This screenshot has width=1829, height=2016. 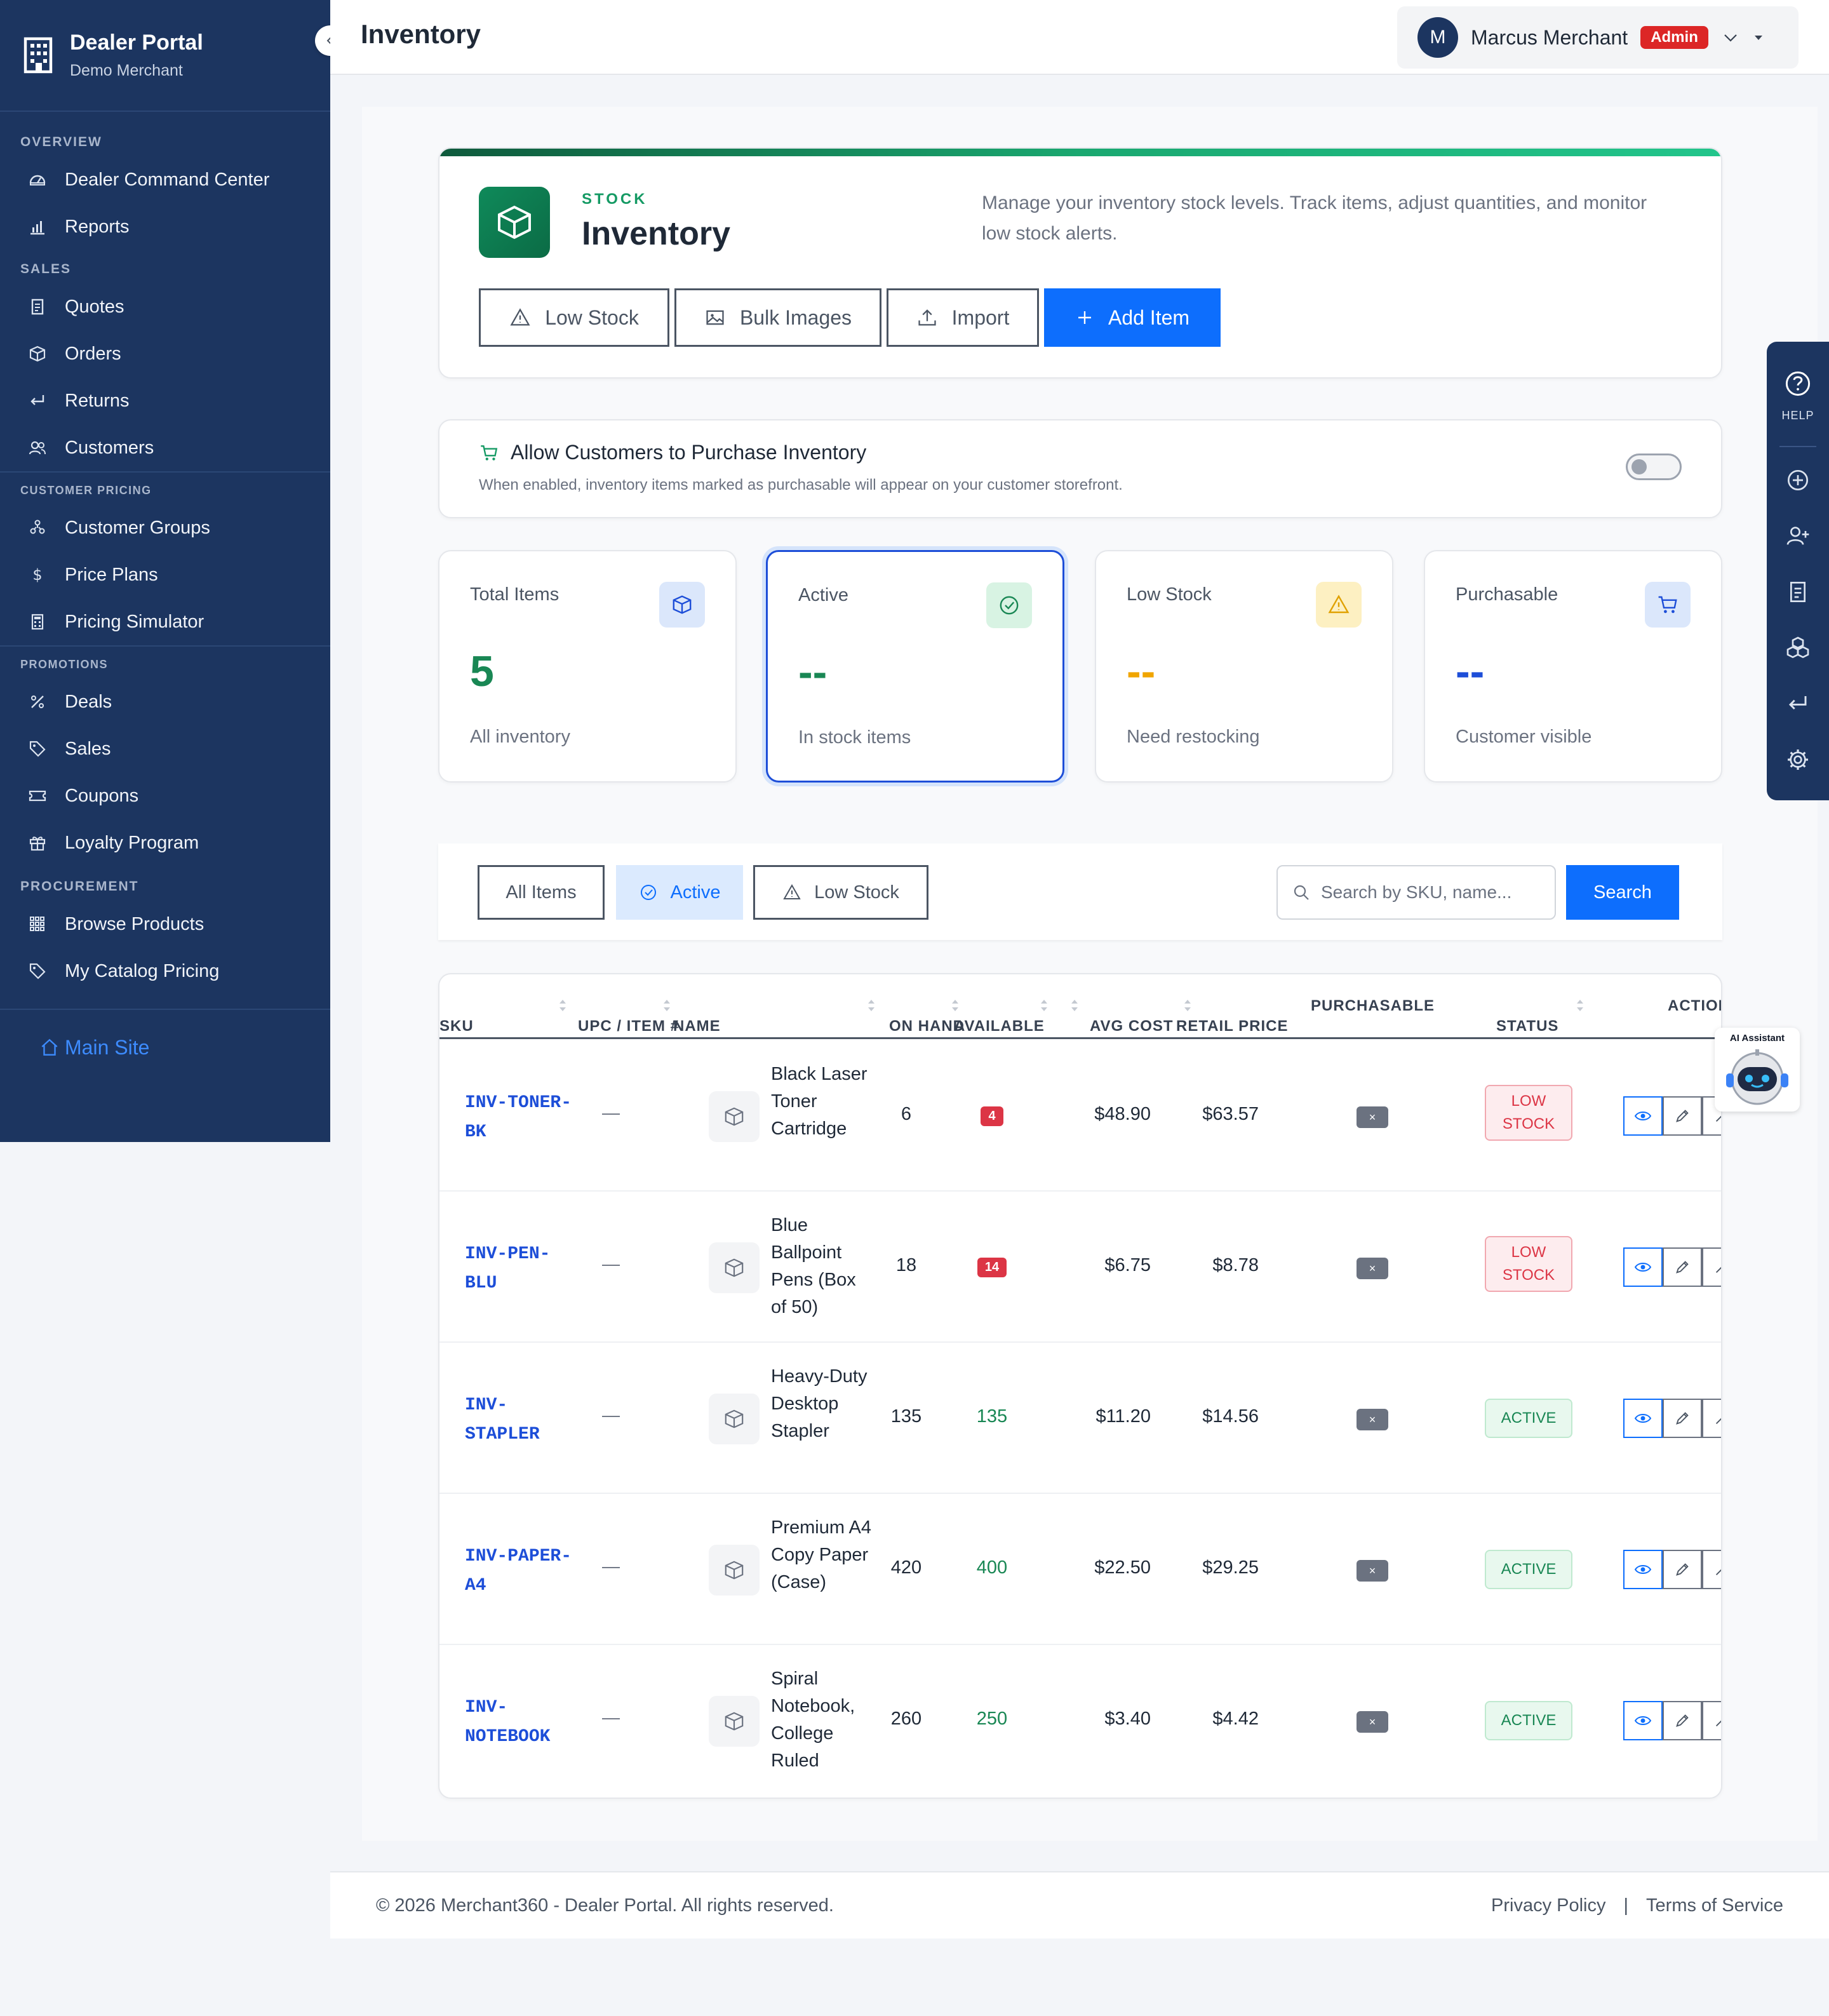 What do you see at coordinates (165, 447) in the screenshot?
I see `nav-item-customers: Customers` at bounding box center [165, 447].